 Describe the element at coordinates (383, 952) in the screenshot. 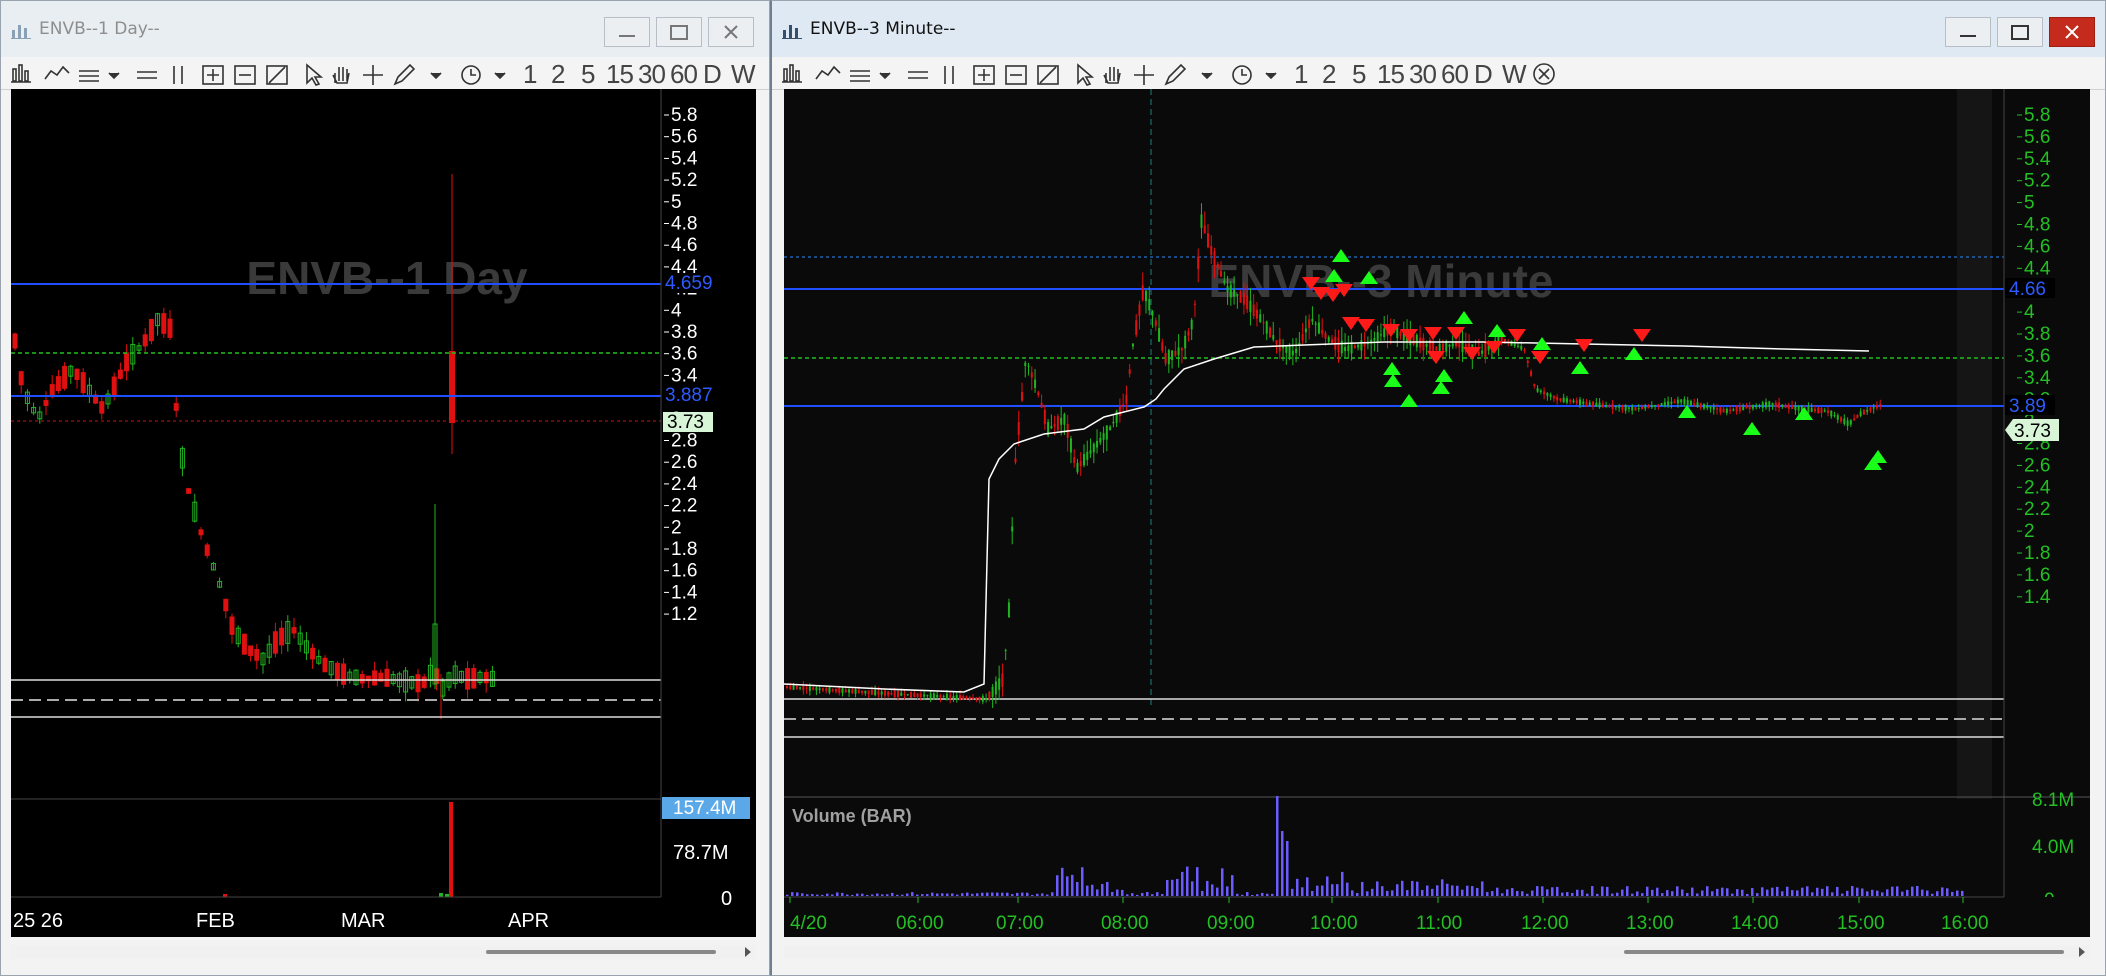

I see `daily-horizontal-scrollbar` at that location.